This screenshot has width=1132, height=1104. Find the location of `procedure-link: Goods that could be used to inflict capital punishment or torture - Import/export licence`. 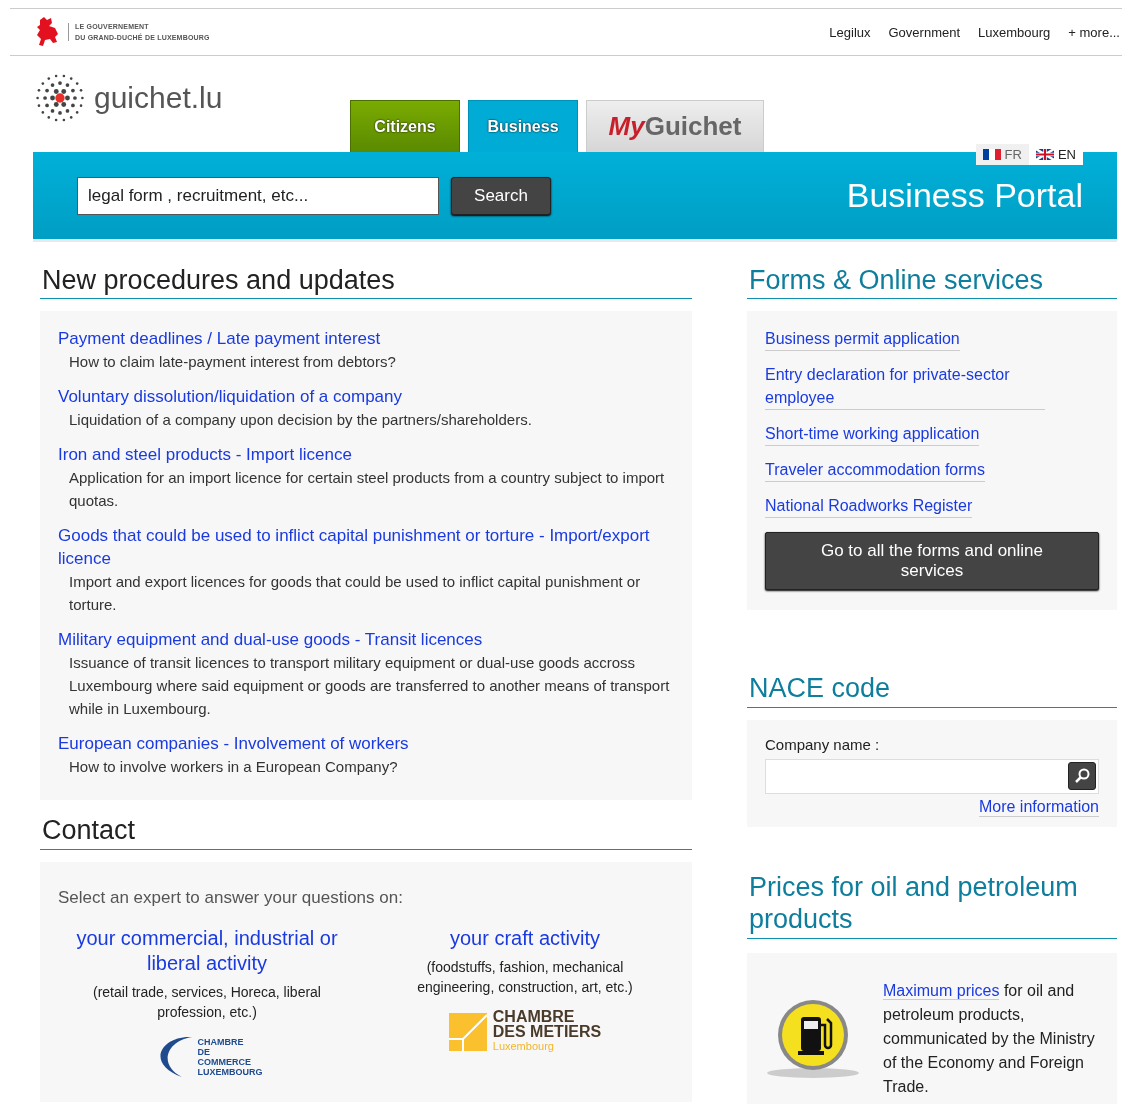

procedure-link: Goods that could be used to inflict capital punishment or torture - Import/export licence is located at coordinates (366, 547).